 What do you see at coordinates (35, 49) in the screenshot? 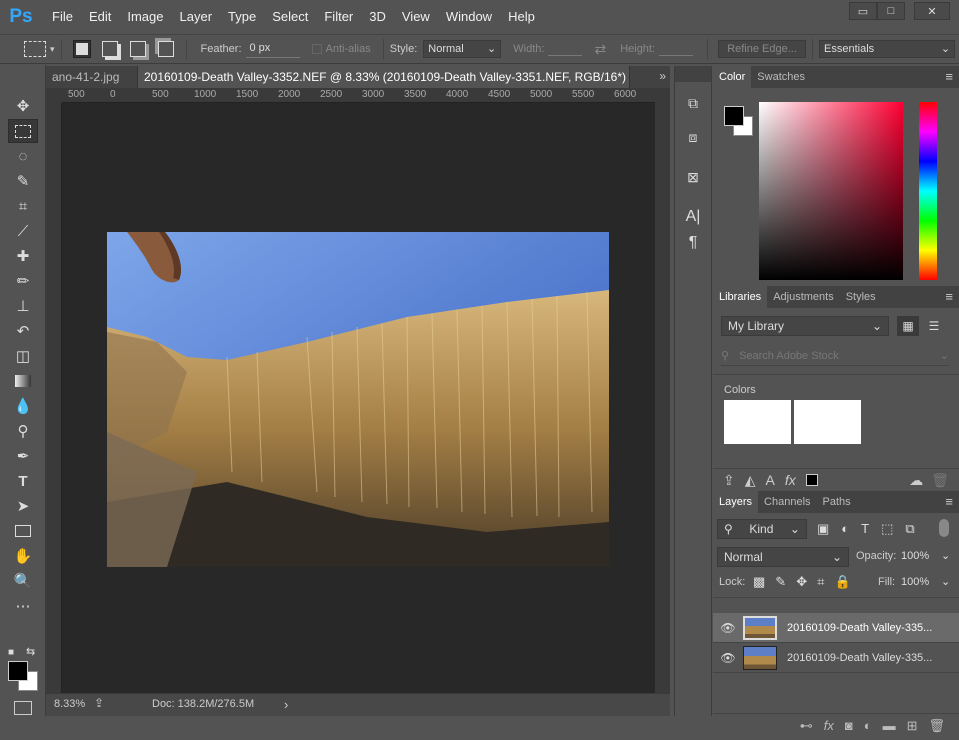
I see `marquee-preset-icon` at bounding box center [35, 49].